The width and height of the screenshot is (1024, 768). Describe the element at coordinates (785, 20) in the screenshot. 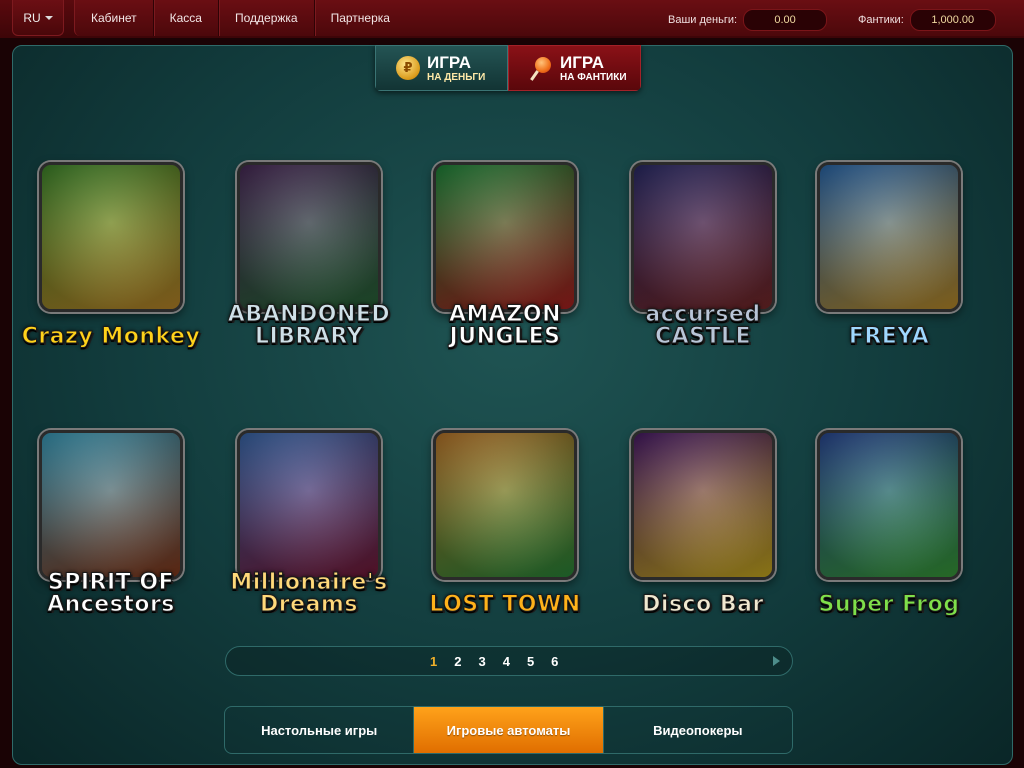

I see `money-value: 0.00` at that location.